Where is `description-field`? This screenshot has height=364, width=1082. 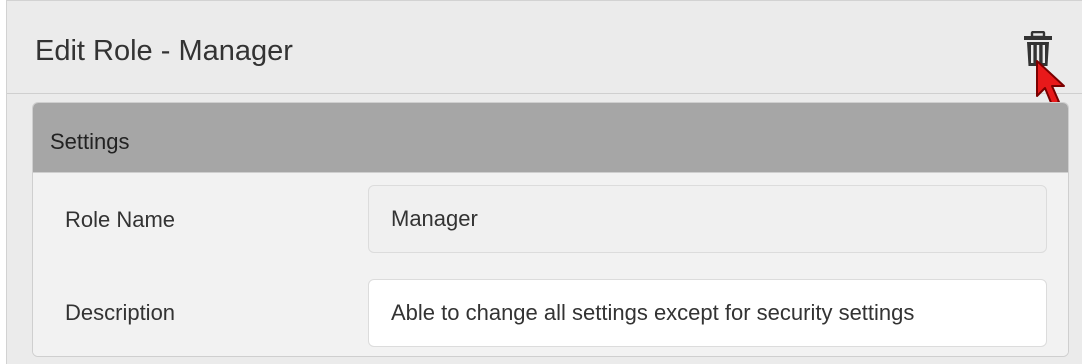
description-field is located at coordinates (707, 313).